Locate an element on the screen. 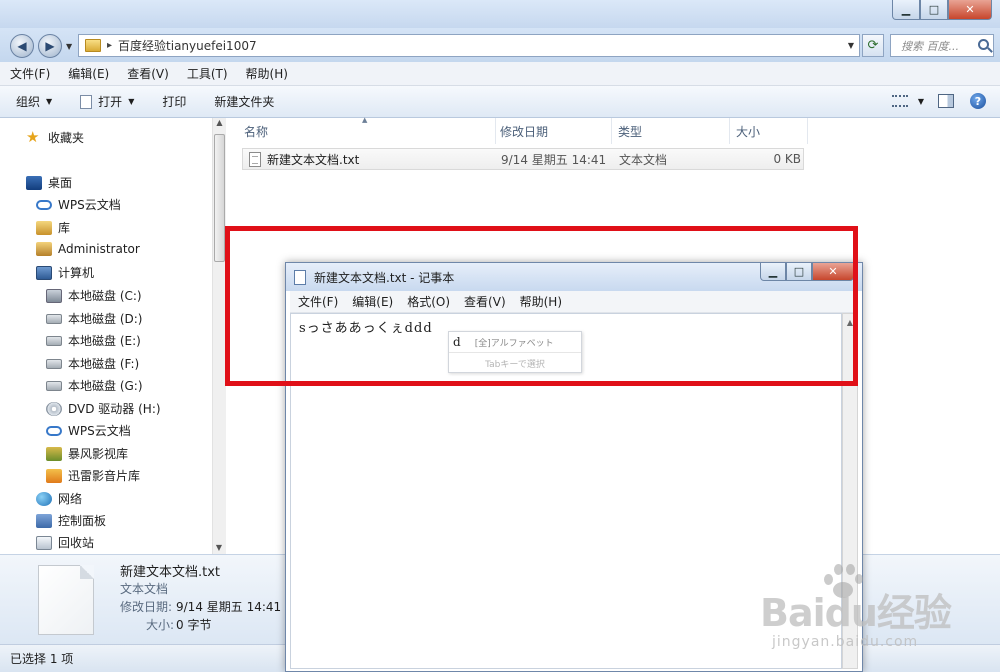  scroll-thumb is located at coordinates (219, 198).